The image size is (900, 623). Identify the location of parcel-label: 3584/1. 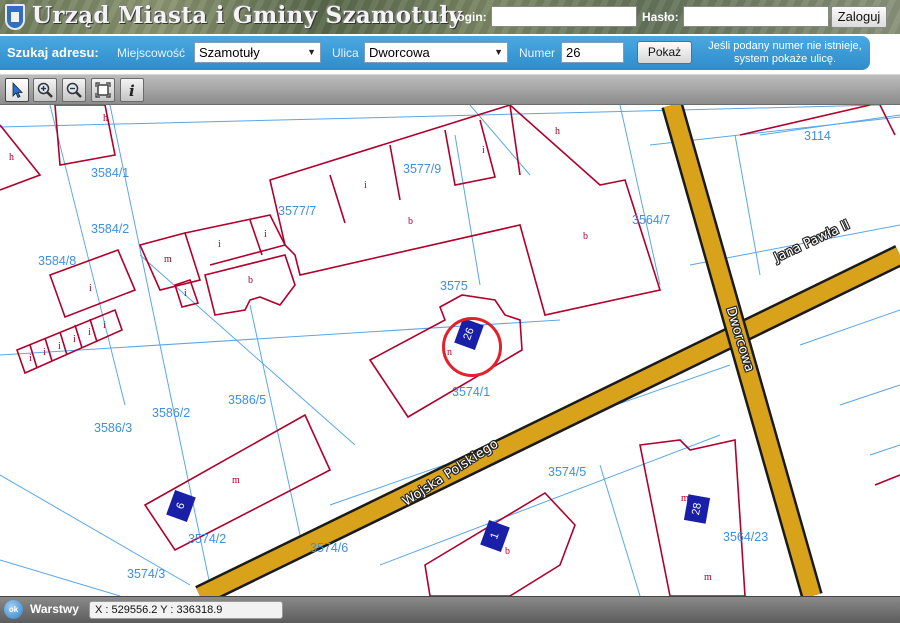
(110, 173).